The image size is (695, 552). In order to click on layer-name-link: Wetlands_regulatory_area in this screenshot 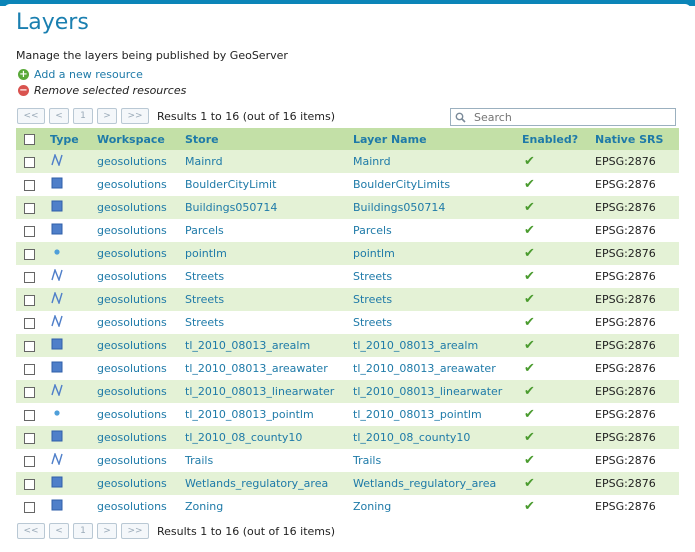, I will do `click(424, 483)`.